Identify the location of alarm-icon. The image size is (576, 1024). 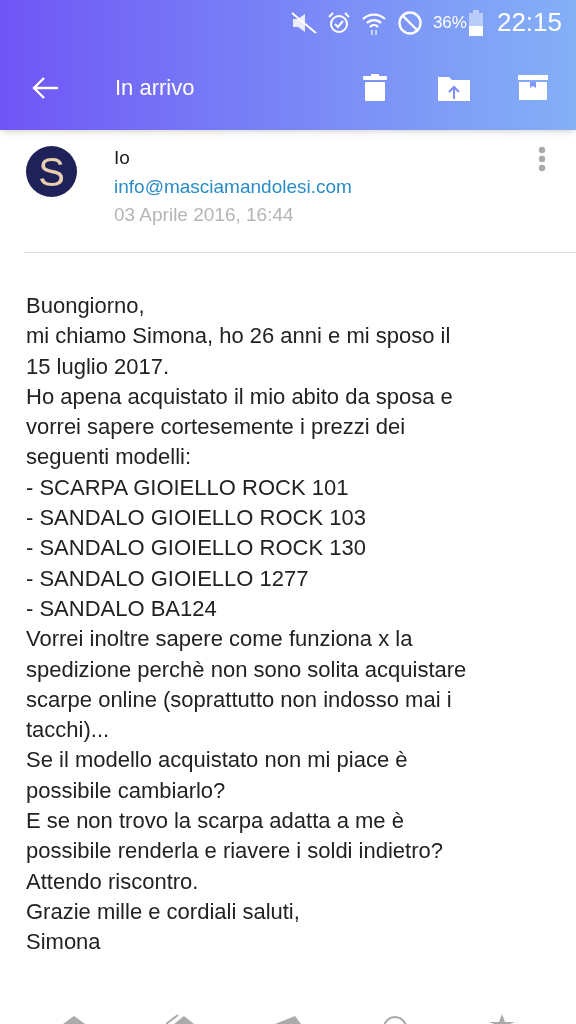
(338, 22).